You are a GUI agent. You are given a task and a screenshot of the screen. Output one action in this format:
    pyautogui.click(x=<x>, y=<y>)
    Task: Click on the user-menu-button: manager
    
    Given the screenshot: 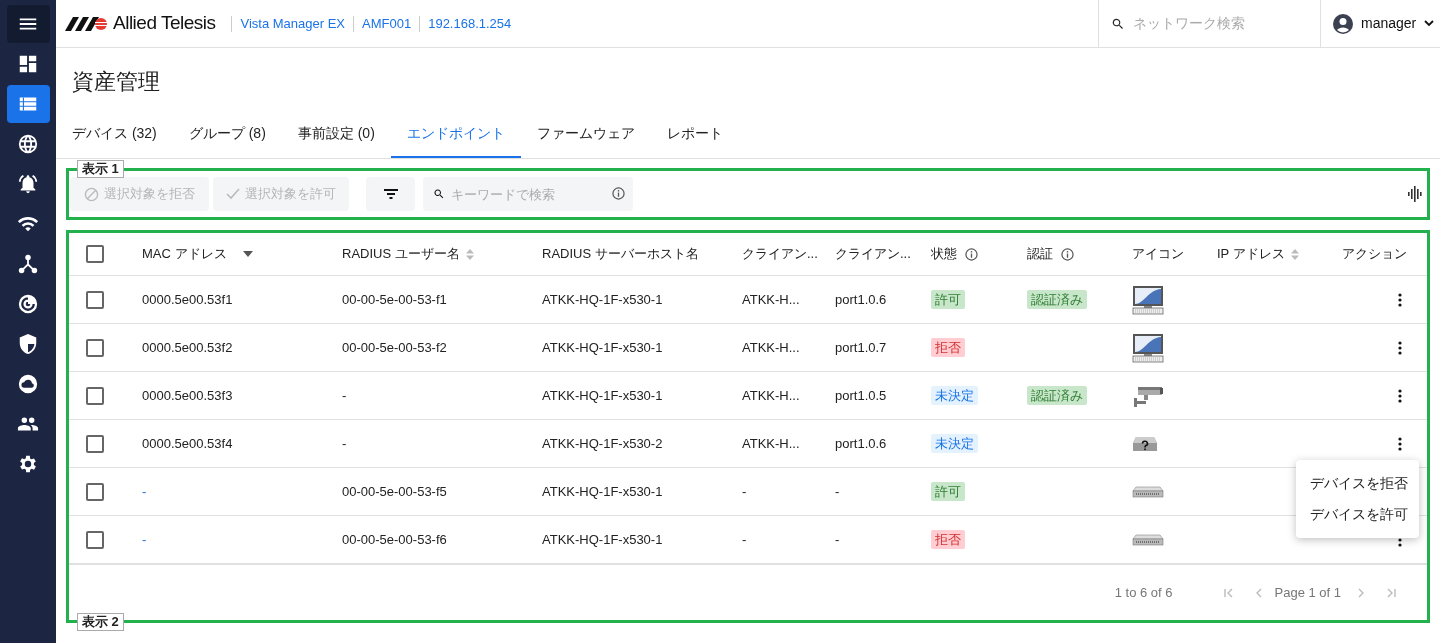 What is the action you would take?
    pyautogui.click(x=1389, y=23)
    